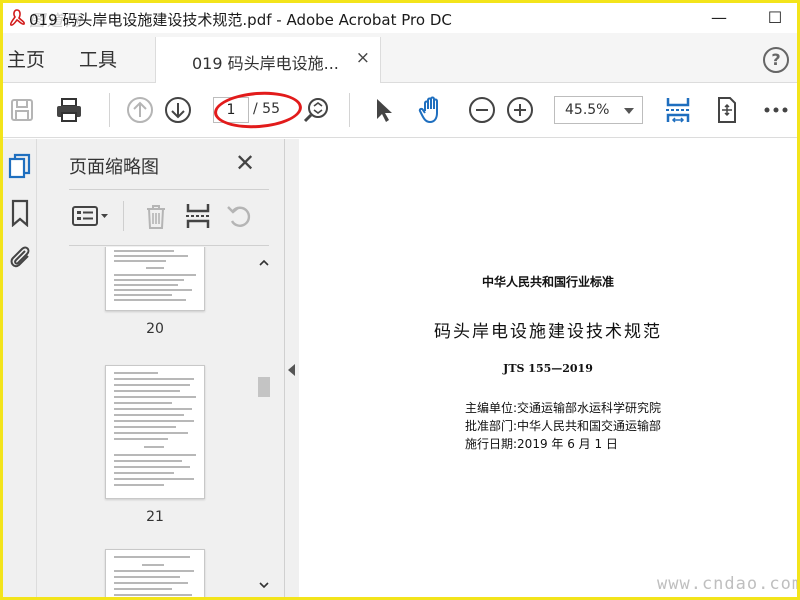 The height and width of the screenshot is (600, 800). What do you see at coordinates (384, 110) in the screenshot?
I see `select-arrow-icon` at bounding box center [384, 110].